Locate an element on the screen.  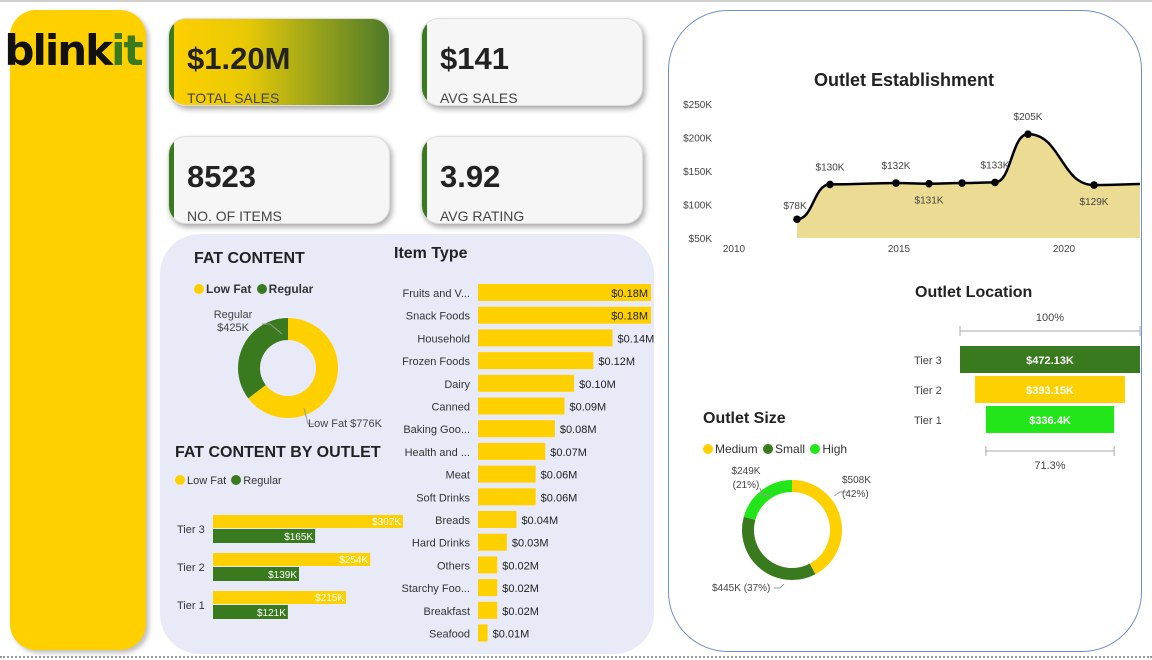
data-label: $132K is located at coordinates (896, 166).